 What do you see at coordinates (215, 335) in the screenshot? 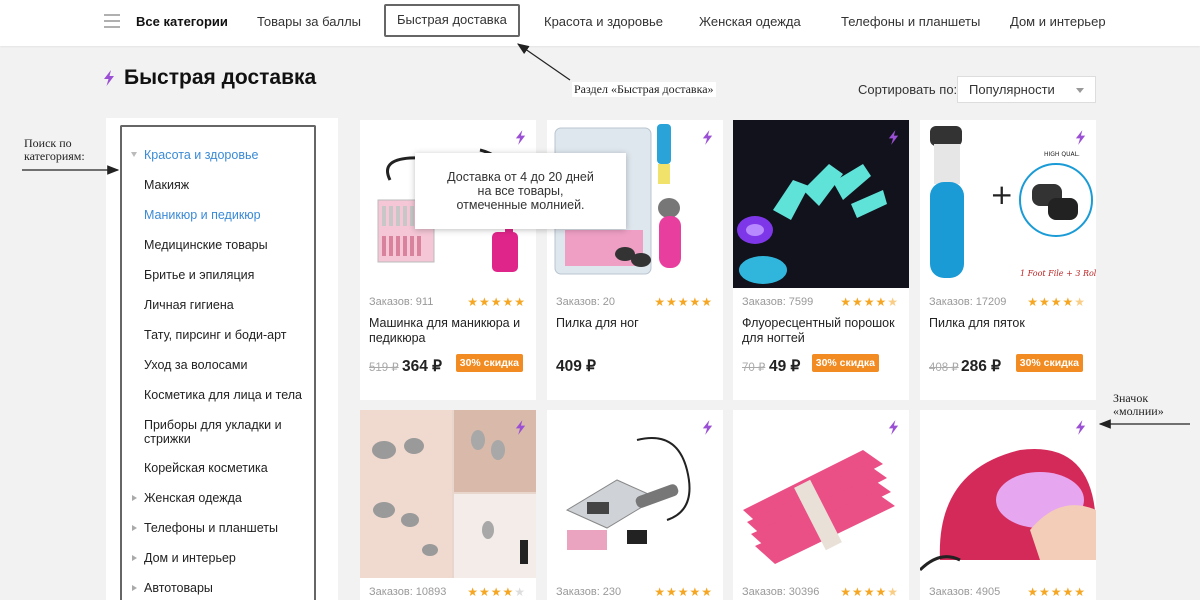
I see `sidebar-item-tattoo: Тату, пирсинг и боди-арт` at bounding box center [215, 335].